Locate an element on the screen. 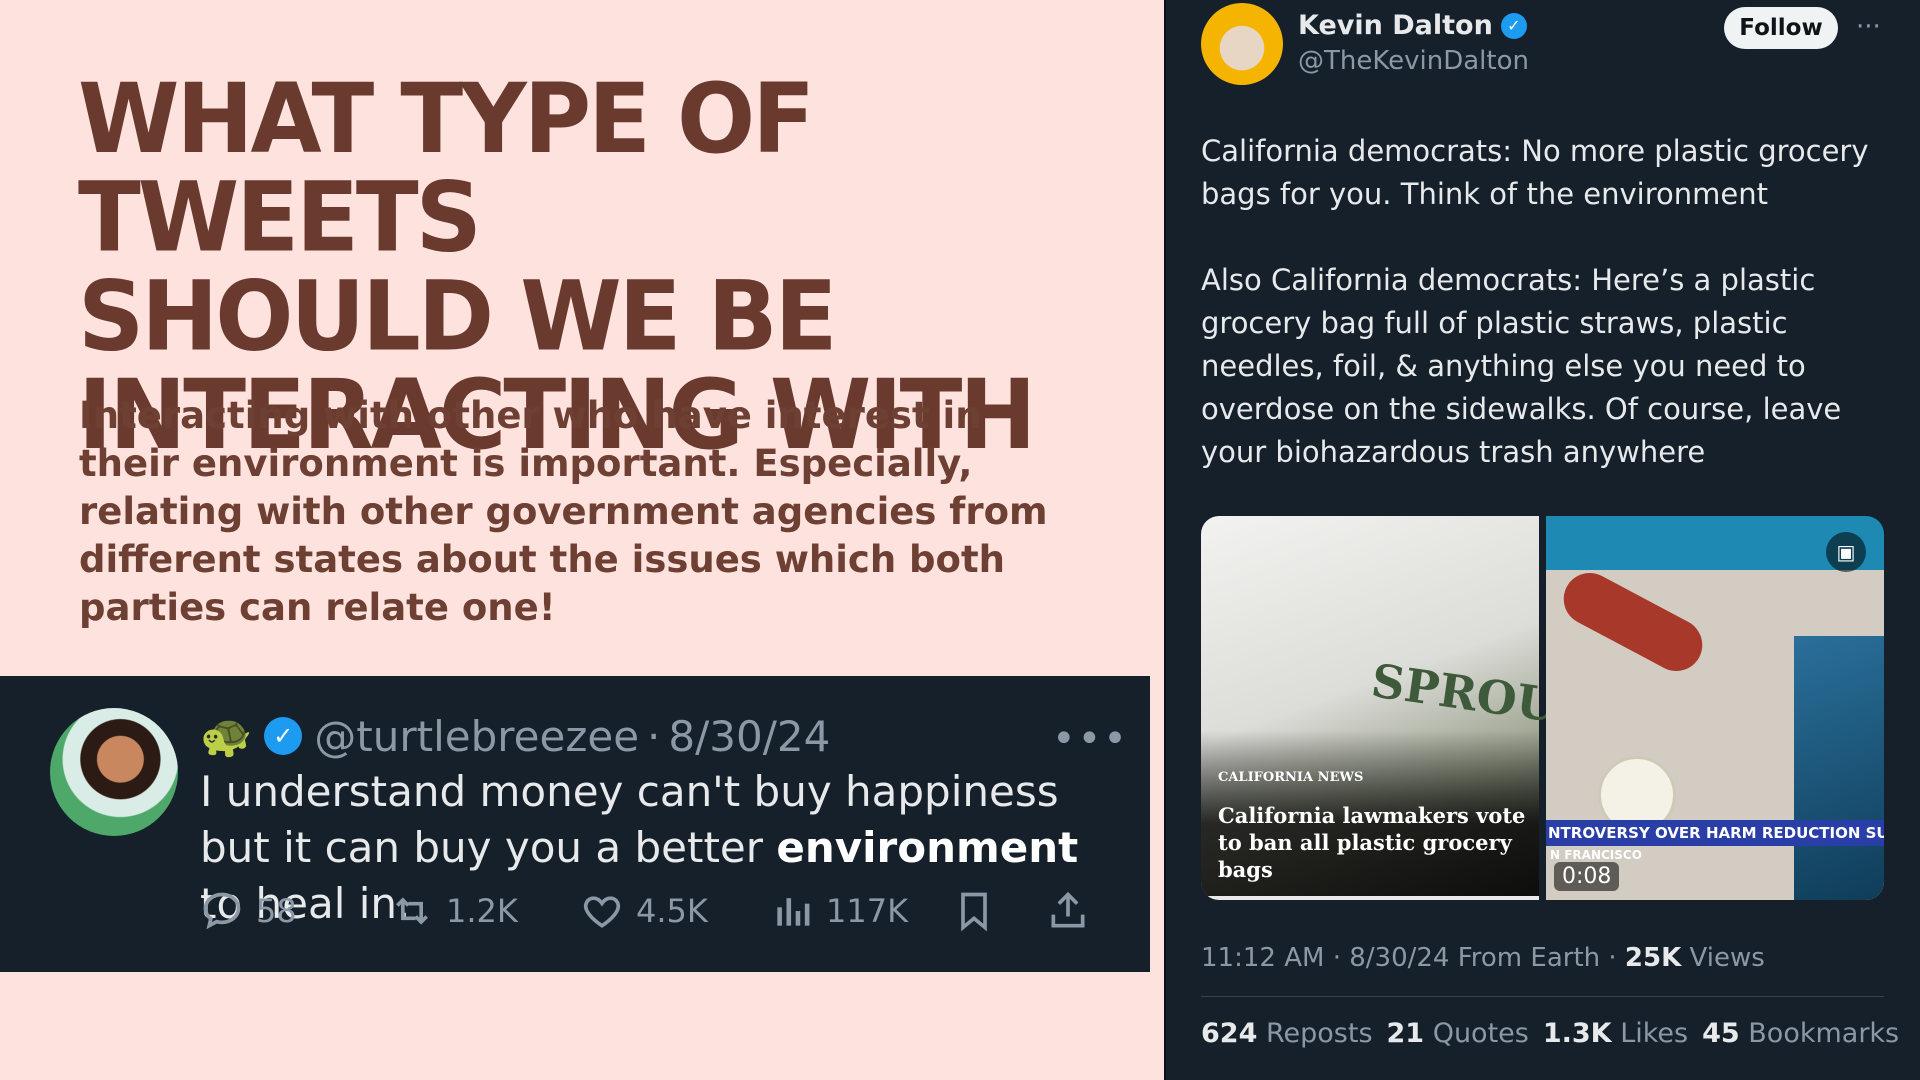  turtle-emoji-icon: 🐢 is located at coordinates (226, 735).